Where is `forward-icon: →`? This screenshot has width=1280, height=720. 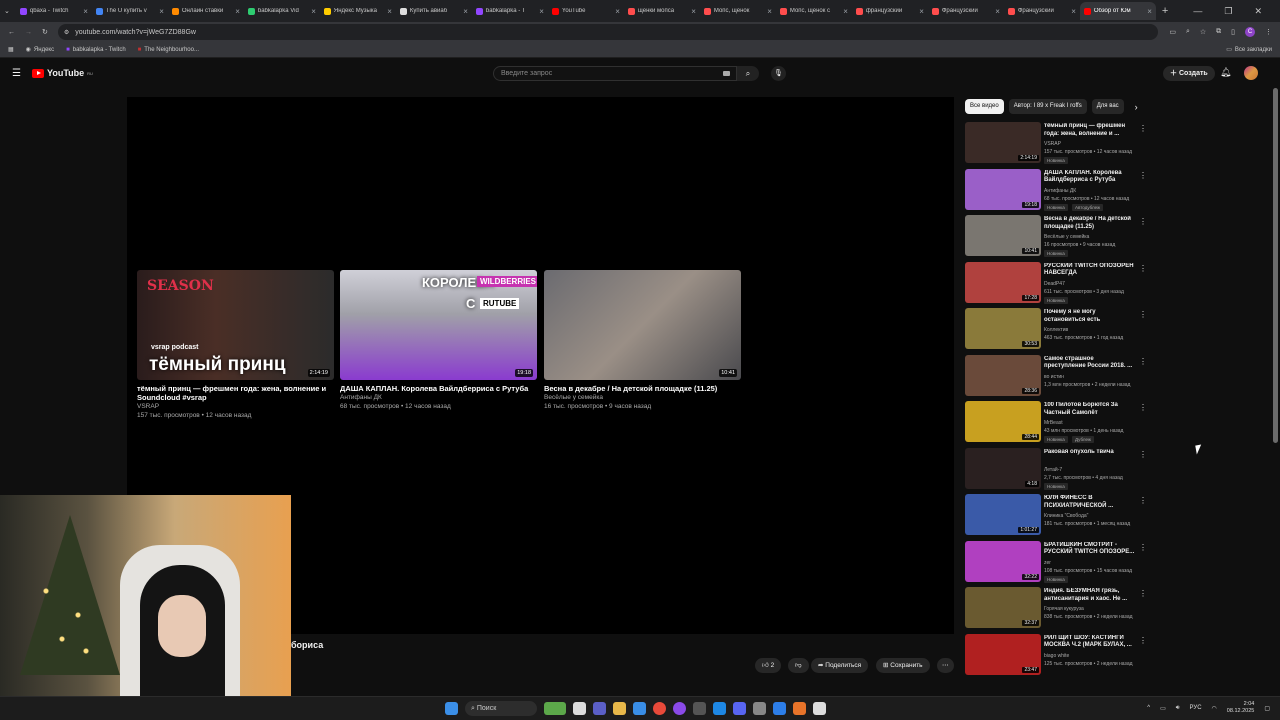
forward-icon: → is located at coordinates (28, 32).